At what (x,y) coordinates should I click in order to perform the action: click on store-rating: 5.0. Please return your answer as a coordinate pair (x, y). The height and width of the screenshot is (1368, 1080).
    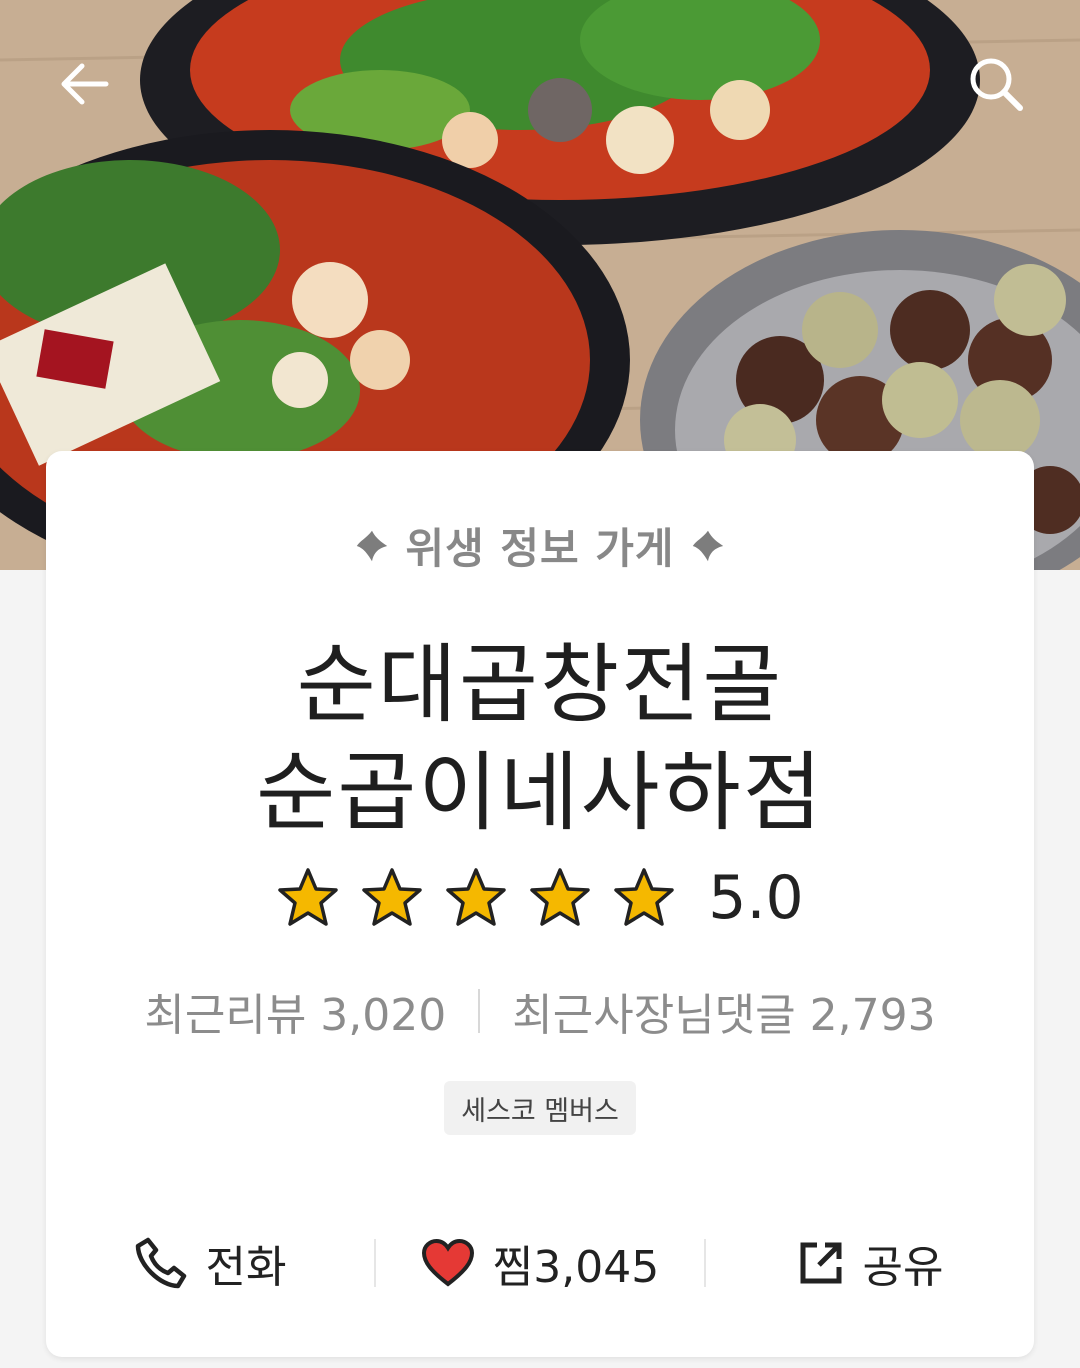
    Looking at the image, I should click on (540, 898).